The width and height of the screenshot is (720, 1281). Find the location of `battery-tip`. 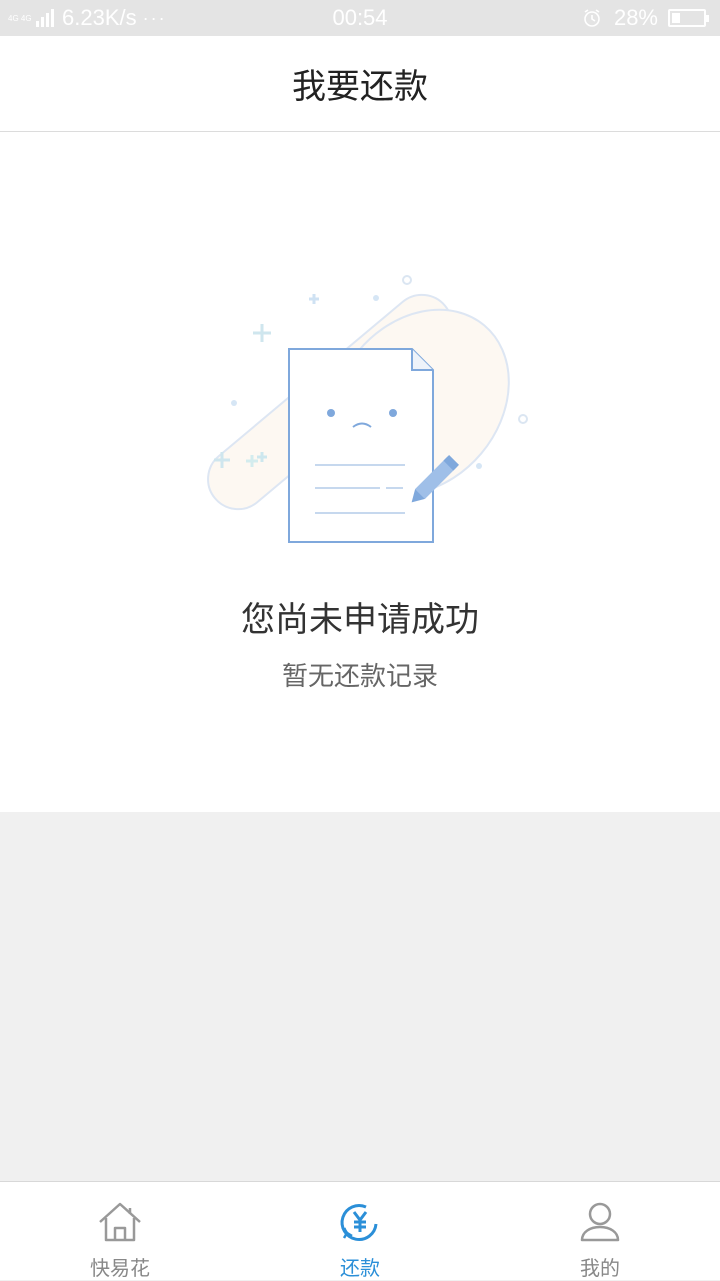

battery-tip is located at coordinates (707, 18).